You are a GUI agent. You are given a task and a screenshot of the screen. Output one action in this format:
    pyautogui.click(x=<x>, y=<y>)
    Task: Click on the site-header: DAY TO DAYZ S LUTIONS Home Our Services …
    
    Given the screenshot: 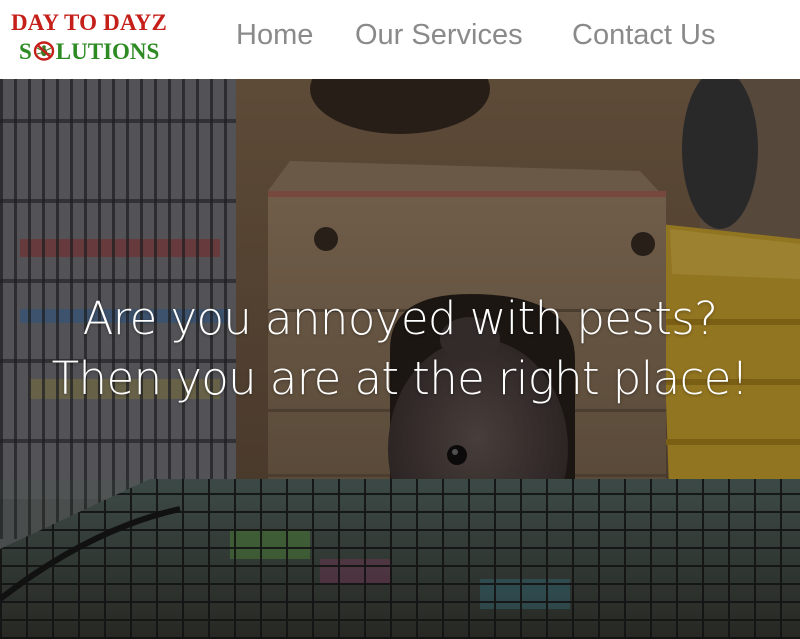 What is the action you would take?
    pyautogui.click(x=400, y=39)
    